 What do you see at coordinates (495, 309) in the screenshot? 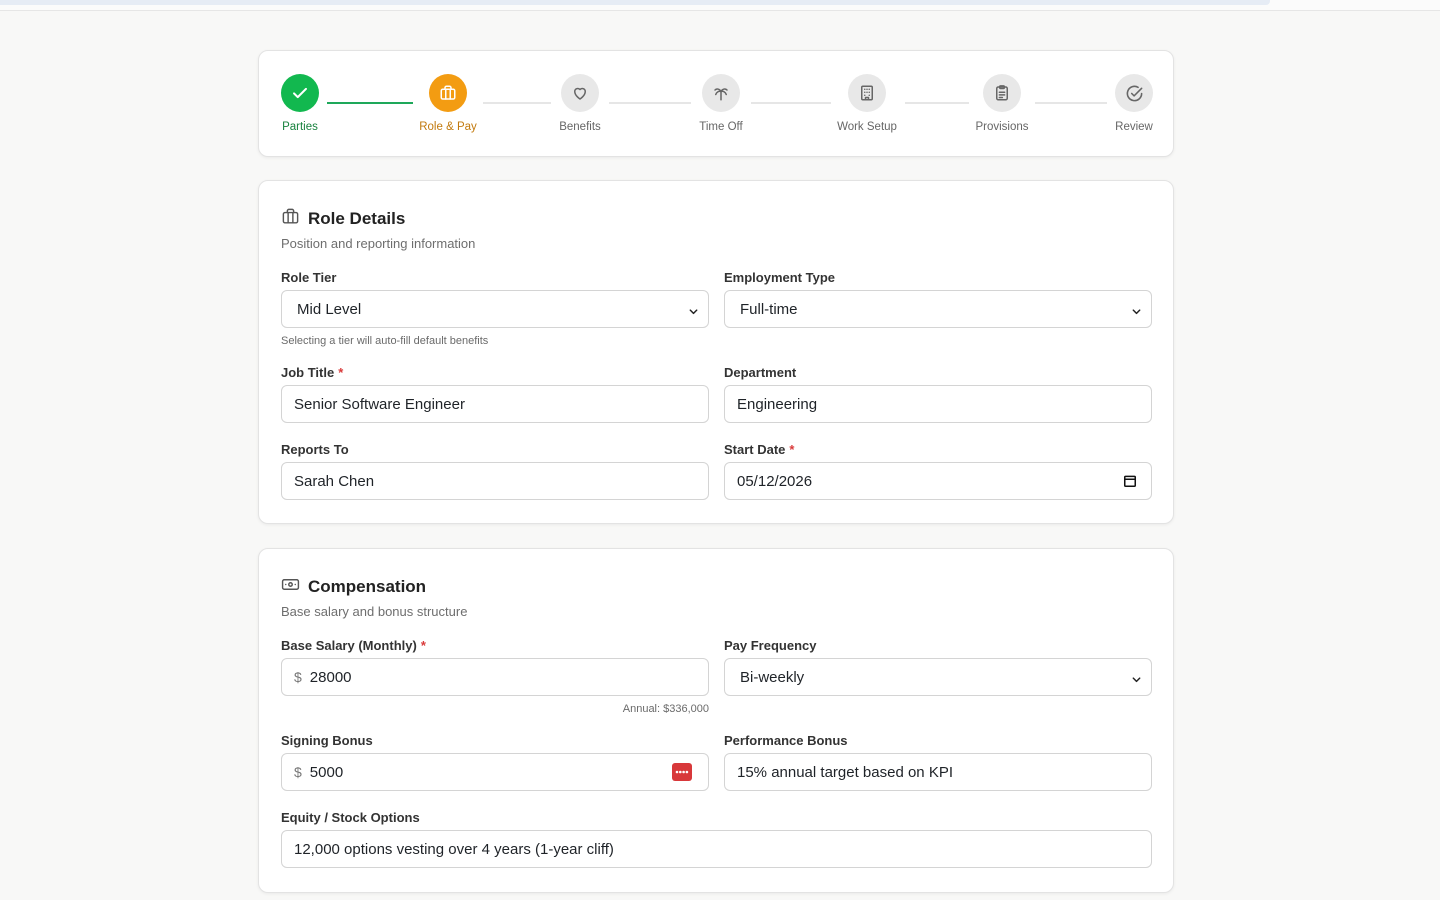
I see `role-tier-select: Mid Level` at bounding box center [495, 309].